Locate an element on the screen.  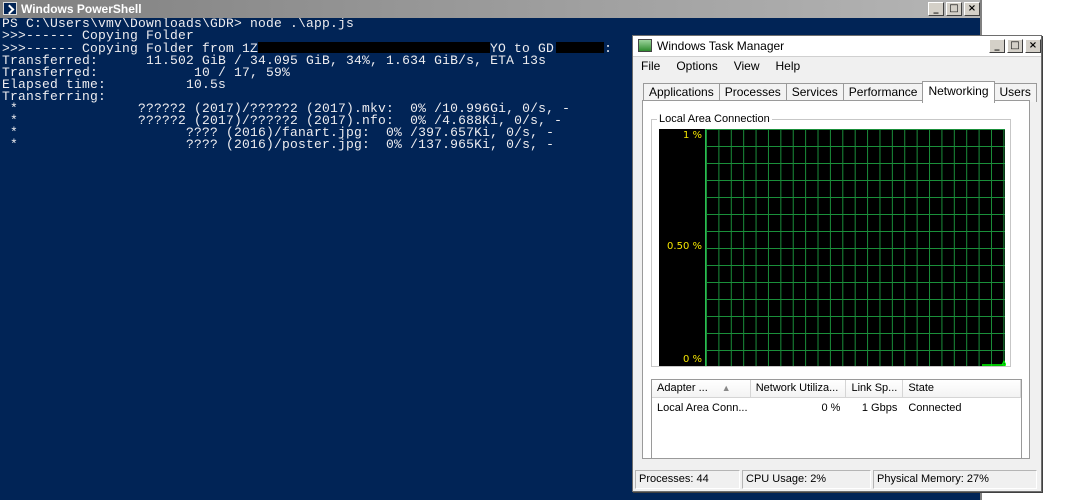
status-processes: Processes: 44 is located at coordinates (687, 479).